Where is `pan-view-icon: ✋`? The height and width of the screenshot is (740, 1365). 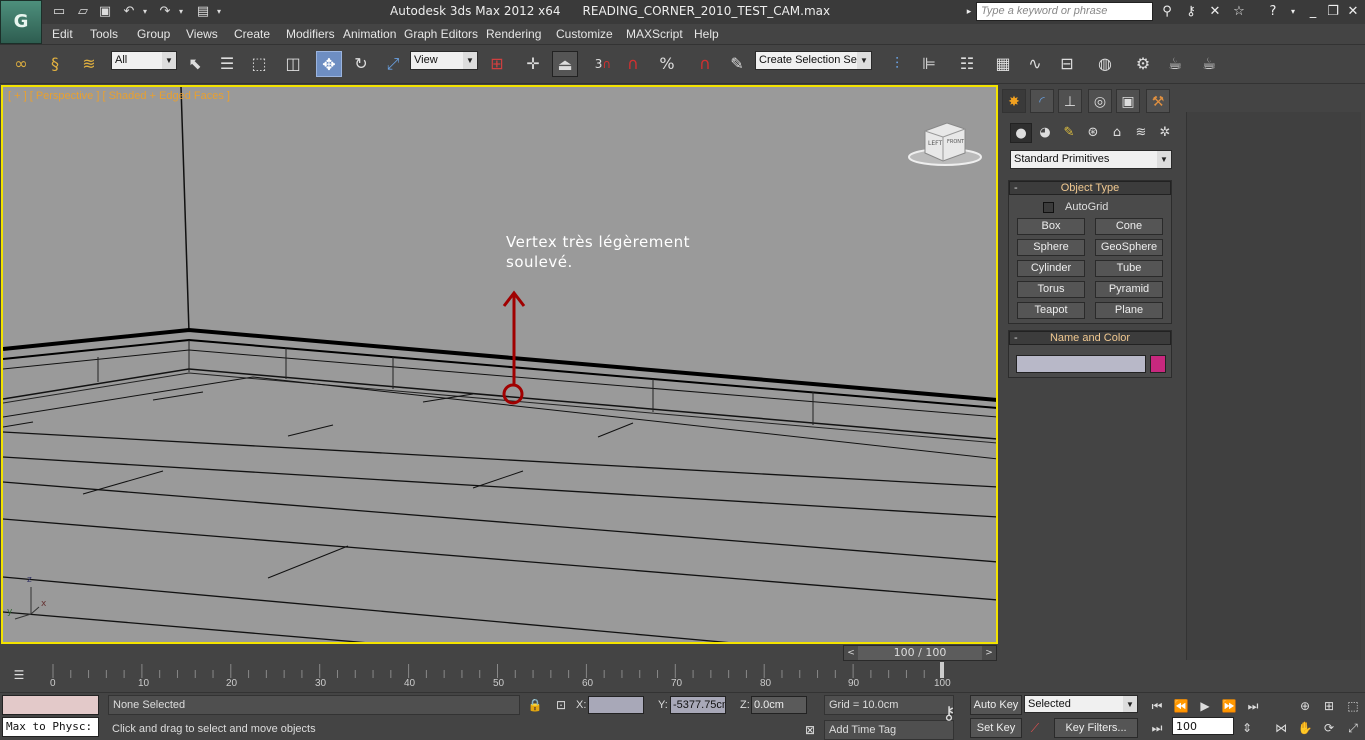 pan-view-icon: ✋ is located at coordinates (1305, 728).